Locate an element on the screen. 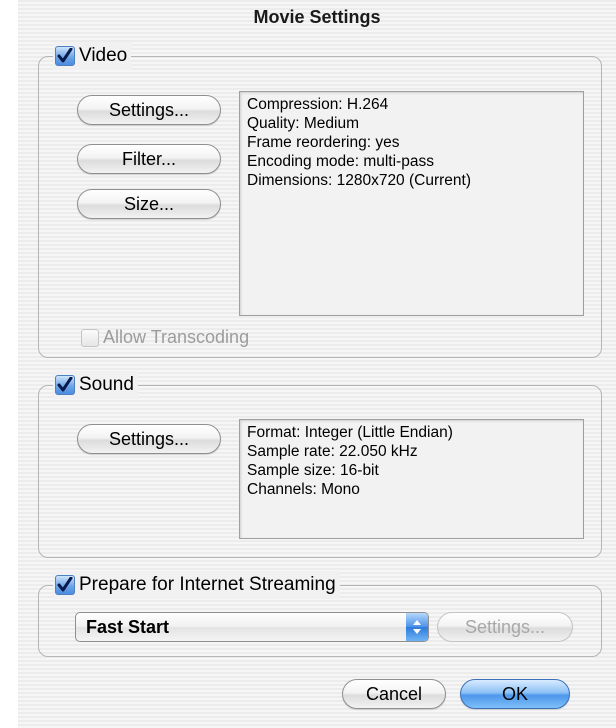 The height and width of the screenshot is (728, 616). allow-transcoding-option: Allow Transcoding is located at coordinates (165, 337).